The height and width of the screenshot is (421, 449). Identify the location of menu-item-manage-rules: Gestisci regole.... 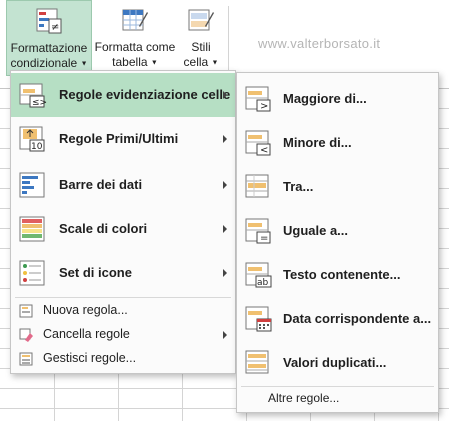
(123, 359).